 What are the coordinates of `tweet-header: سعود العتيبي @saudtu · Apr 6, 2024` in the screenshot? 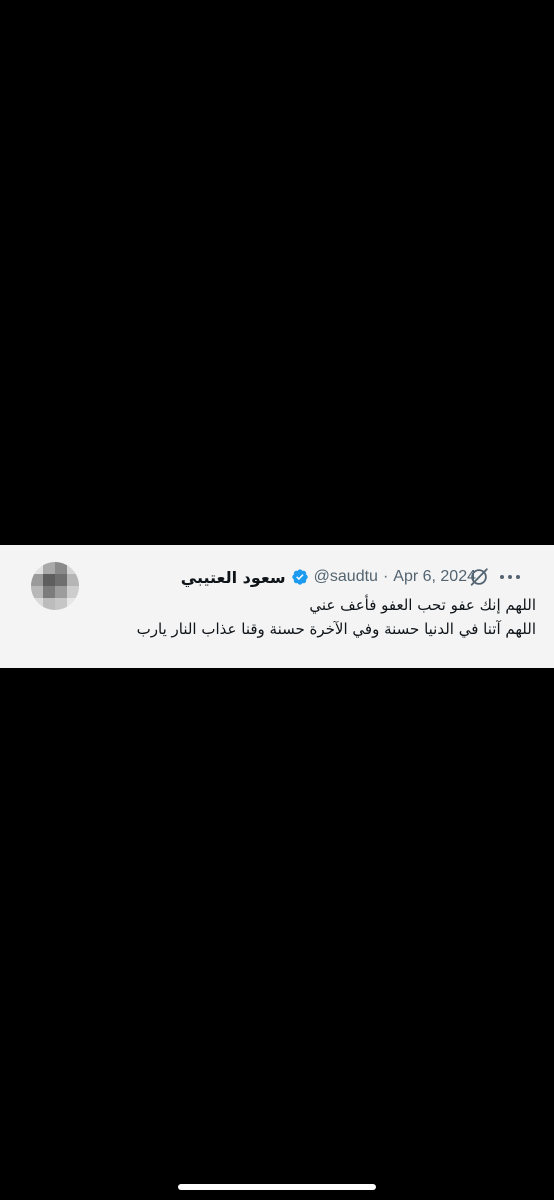 It's located at (328, 577).